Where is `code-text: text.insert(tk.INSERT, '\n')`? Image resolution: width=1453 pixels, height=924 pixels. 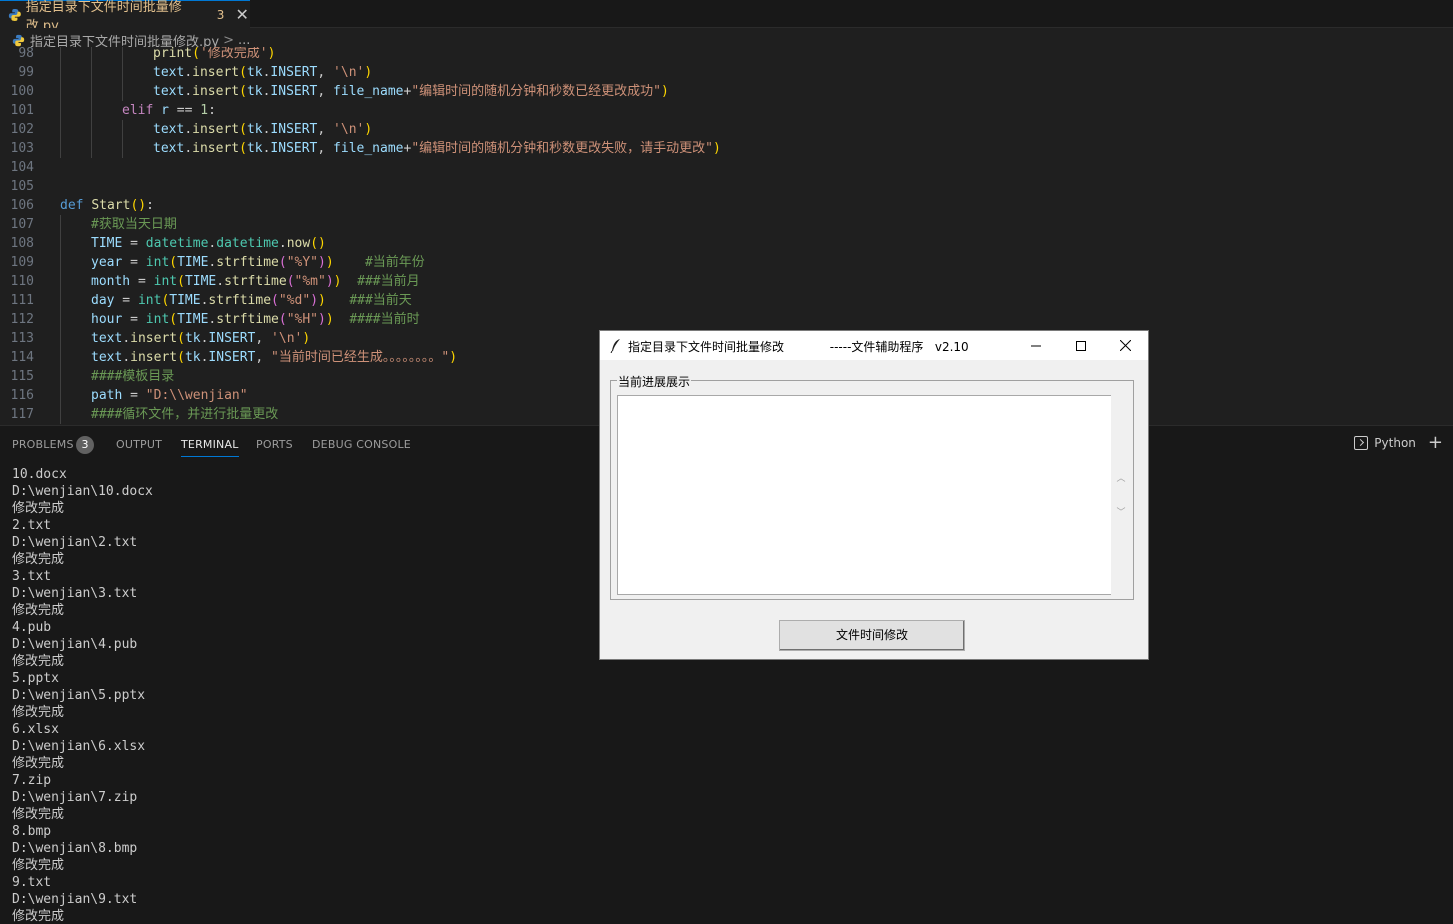 code-text: text.insert(tk.INSERT, '\n') is located at coordinates (262, 72).